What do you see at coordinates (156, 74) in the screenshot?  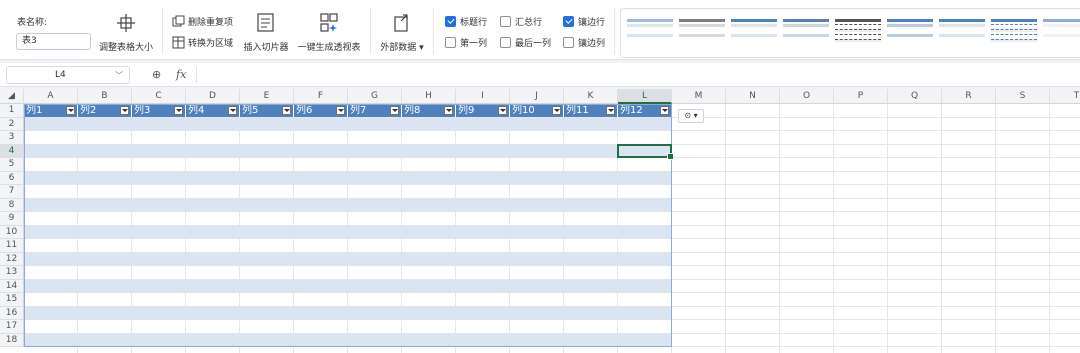 I see `zoom-icon: ⊕` at bounding box center [156, 74].